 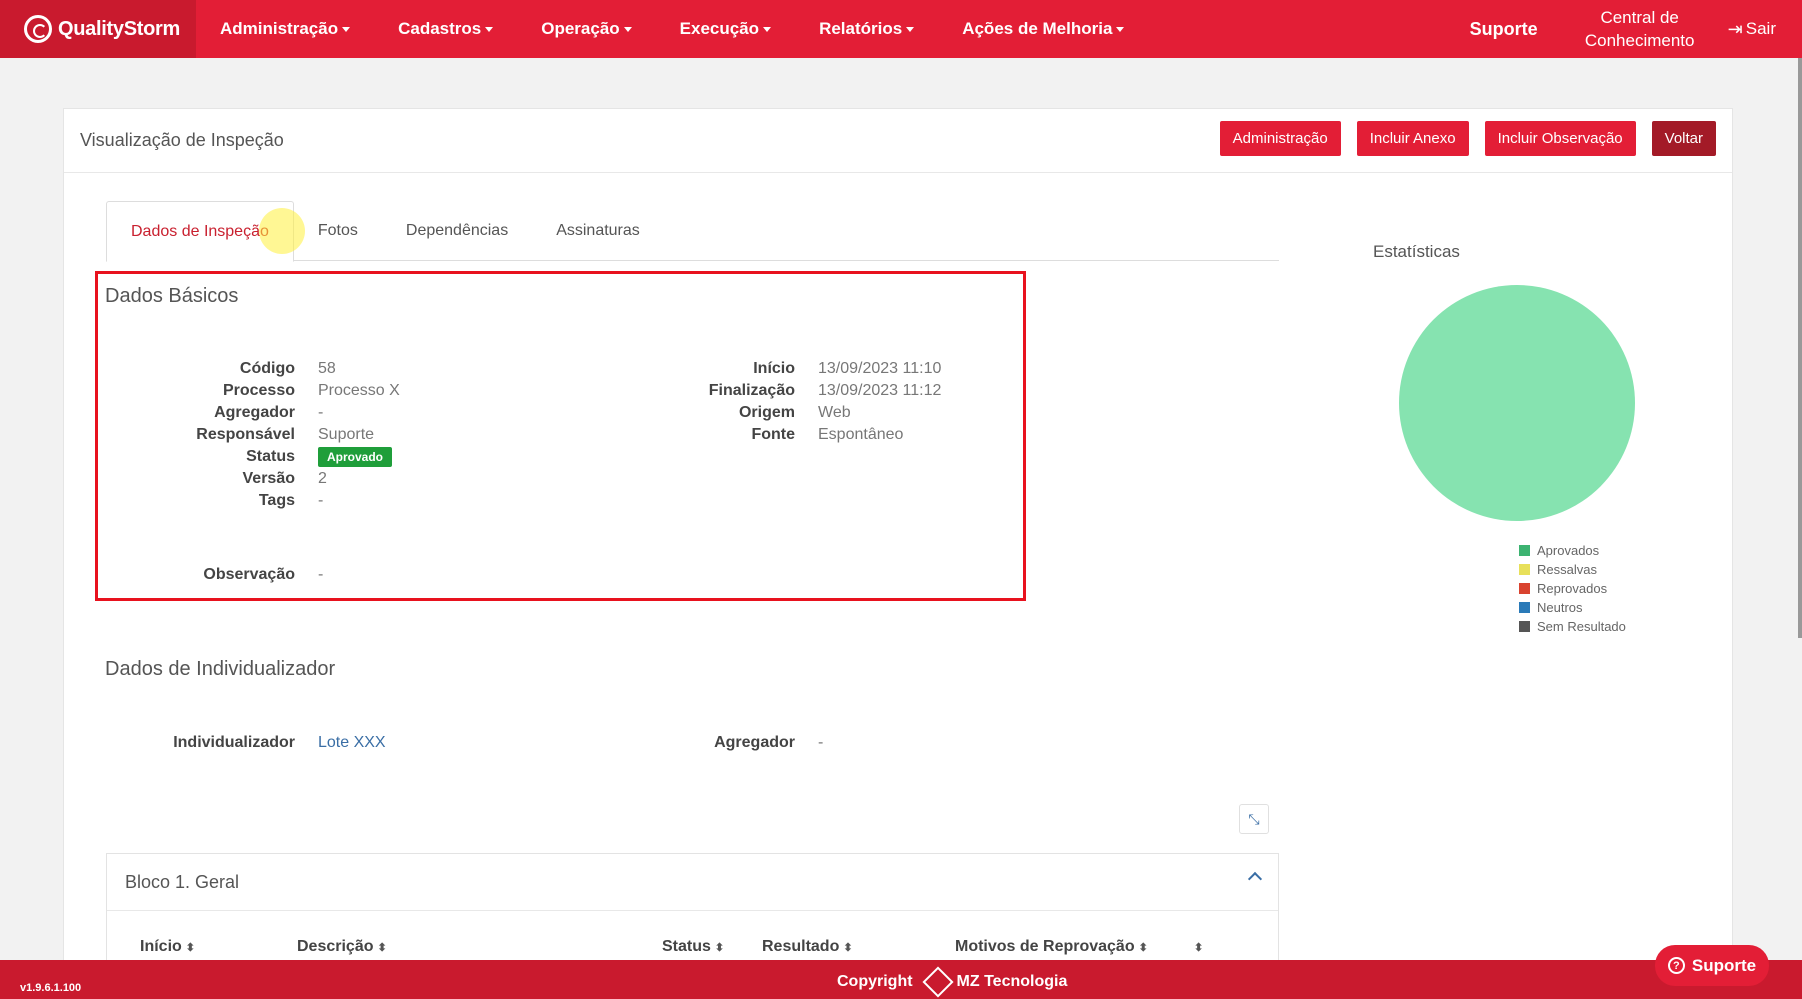 I want to click on nav-execucao: Execução, so click(x=725, y=29).